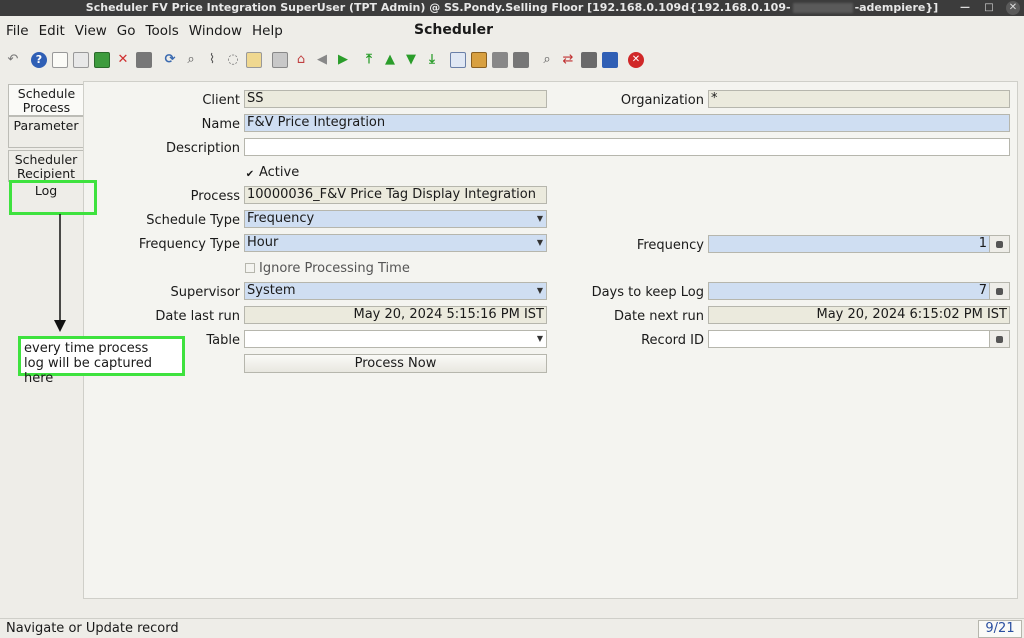 This screenshot has width=1024, height=638. I want to click on request-icon, so click(589, 60).